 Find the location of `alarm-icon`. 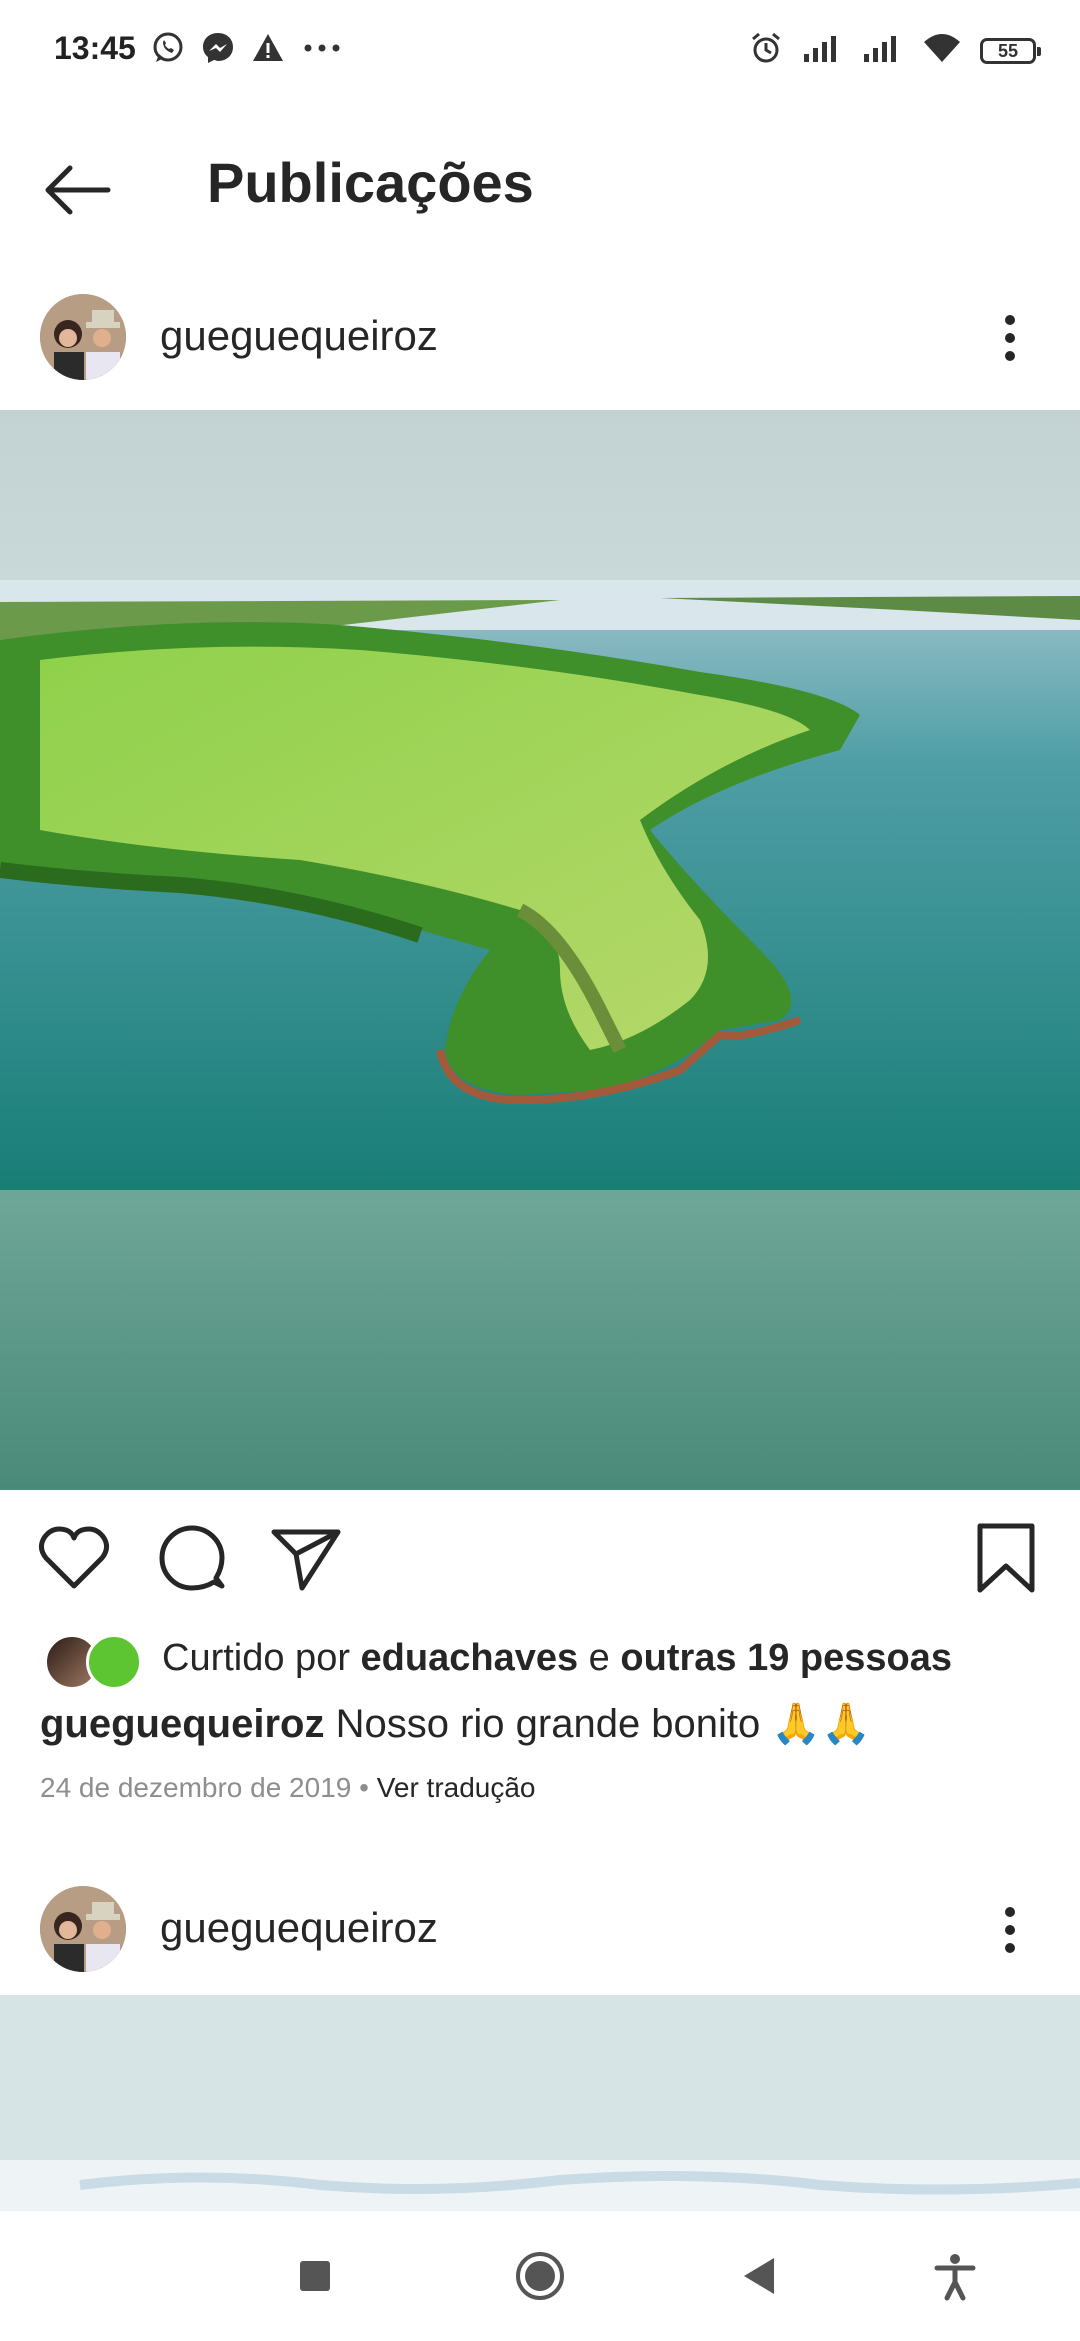

alarm-icon is located at coordinates (766, 50).